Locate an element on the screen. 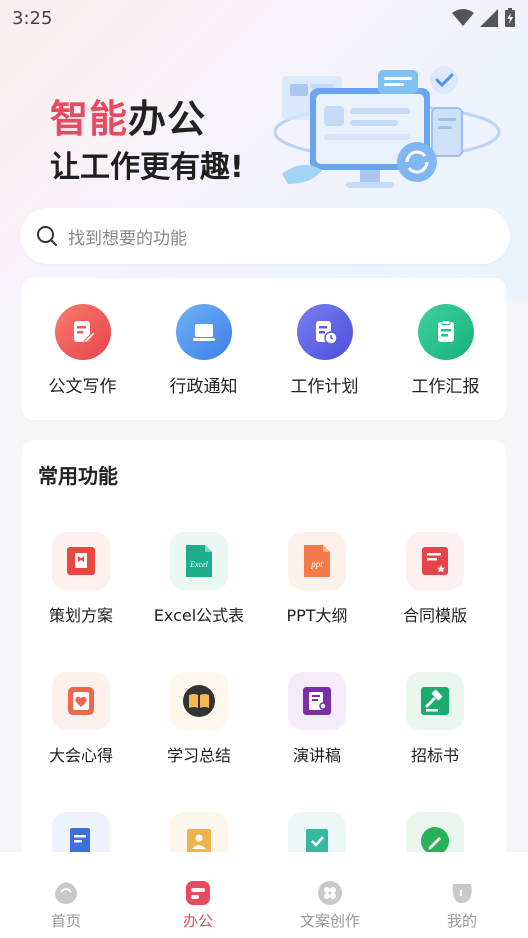 Image resolution: width=528 pixels, height=938 pixels. office-illustration is located at coordinates (387, 127).